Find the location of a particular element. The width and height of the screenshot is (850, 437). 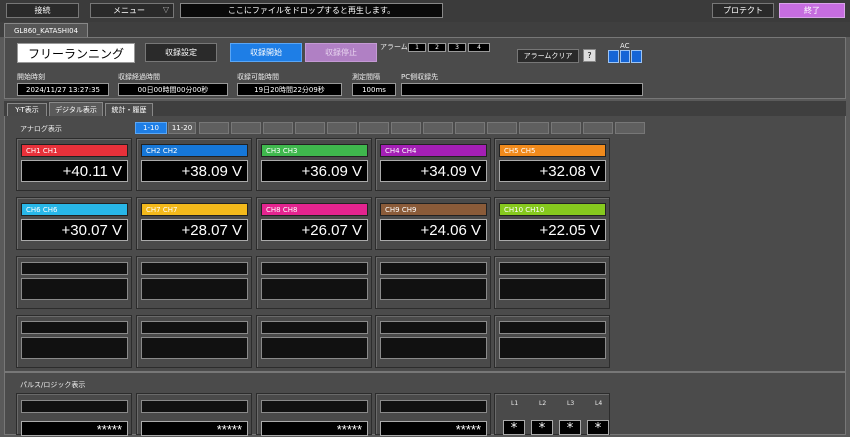

start-time-value: 2024/11/27 13:27:35 is located at coordinates (63, 89).